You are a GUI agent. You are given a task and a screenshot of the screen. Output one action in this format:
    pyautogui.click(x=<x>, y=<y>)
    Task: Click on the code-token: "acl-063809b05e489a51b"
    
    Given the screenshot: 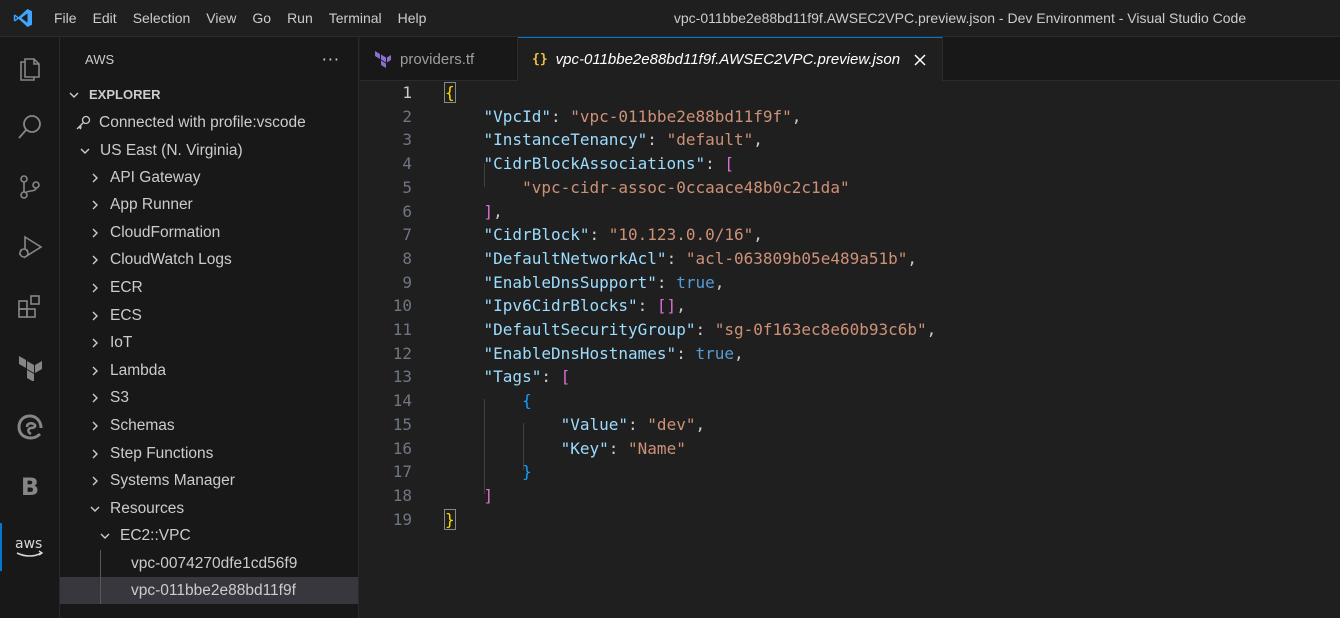 What is the action you would take?
    pyautogui.click(x=796, y=258)
    